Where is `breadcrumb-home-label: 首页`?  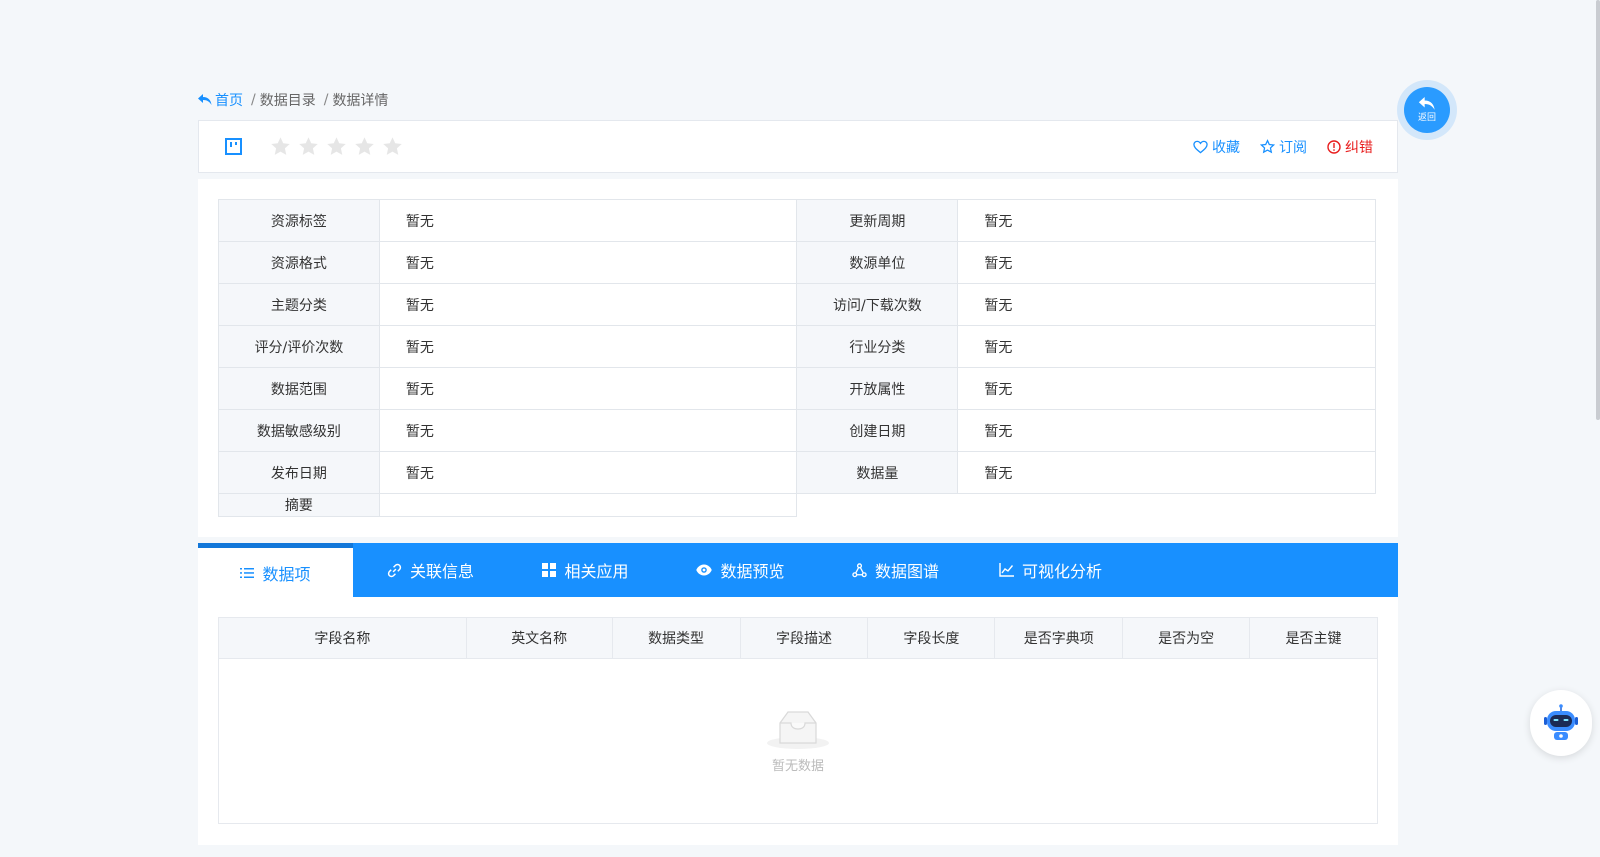 breadcrumb-home-label: 首页 is located at coordinates (229, 101).